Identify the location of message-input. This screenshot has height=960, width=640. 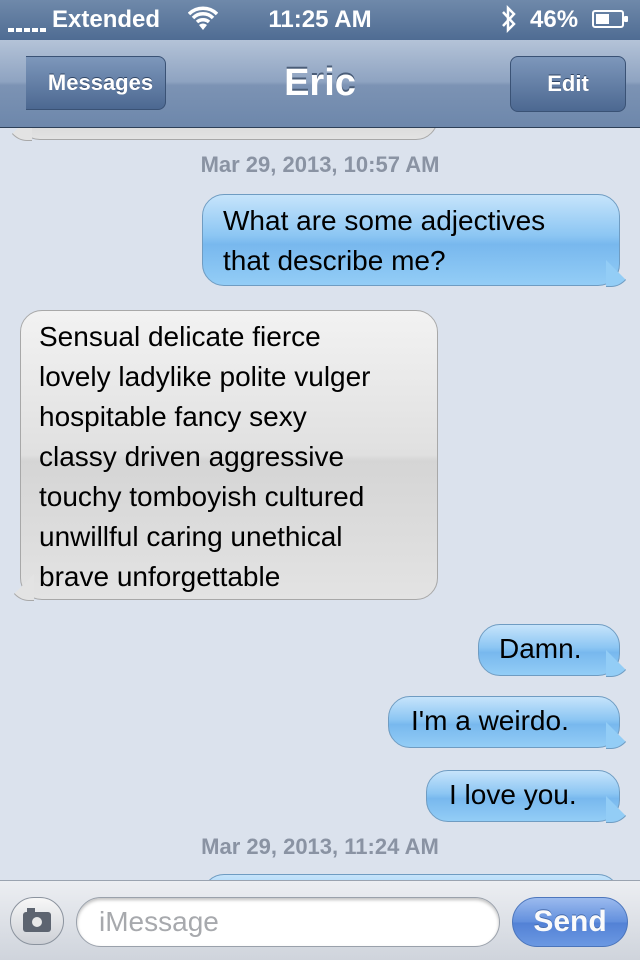
(288, 922).